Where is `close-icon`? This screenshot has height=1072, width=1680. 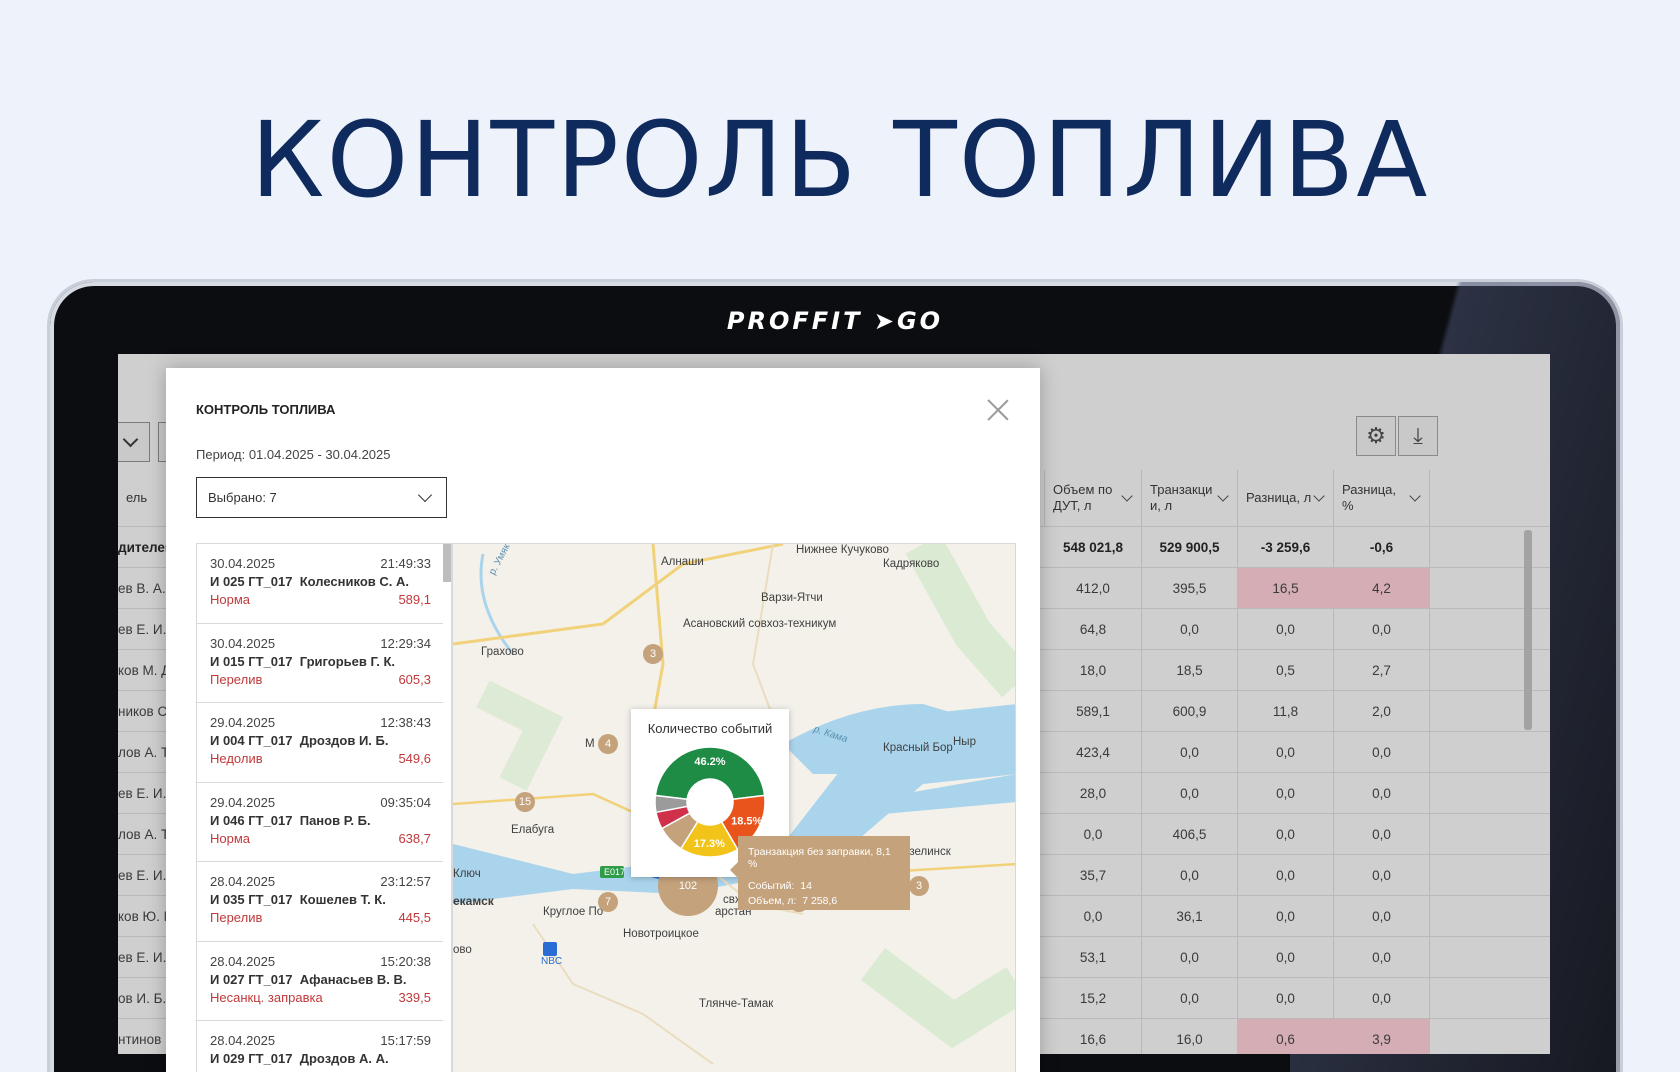 close-icon is located at coordinates (998, 410).